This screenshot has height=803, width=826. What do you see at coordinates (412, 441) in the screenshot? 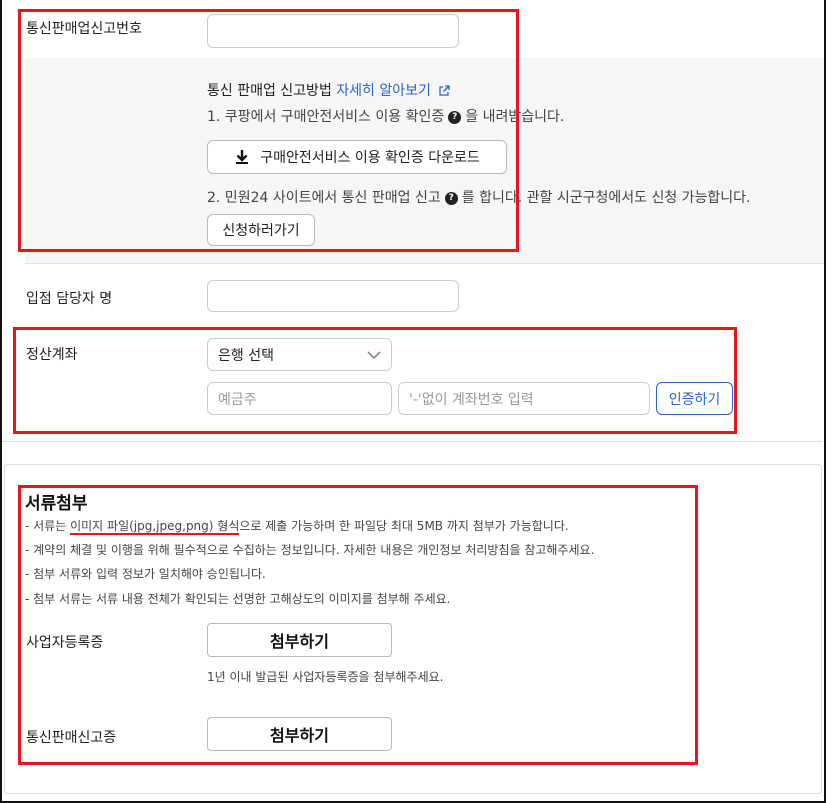
I see `section-divider` at bounding box center [412, 441].